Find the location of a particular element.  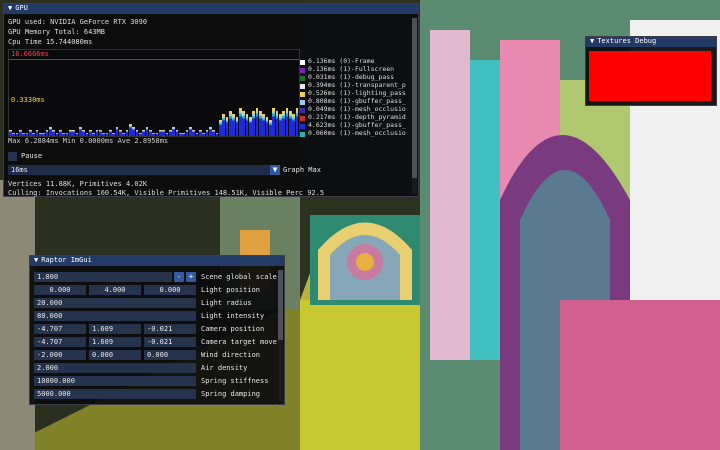

textures-debug-titlebar: ▼ Textures Debug is located at coordinates (651, 42).